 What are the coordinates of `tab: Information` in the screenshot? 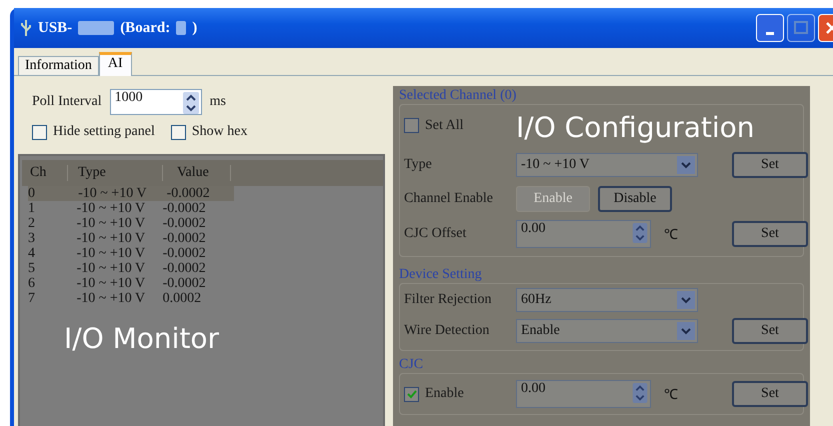 It's located at (58, 65).